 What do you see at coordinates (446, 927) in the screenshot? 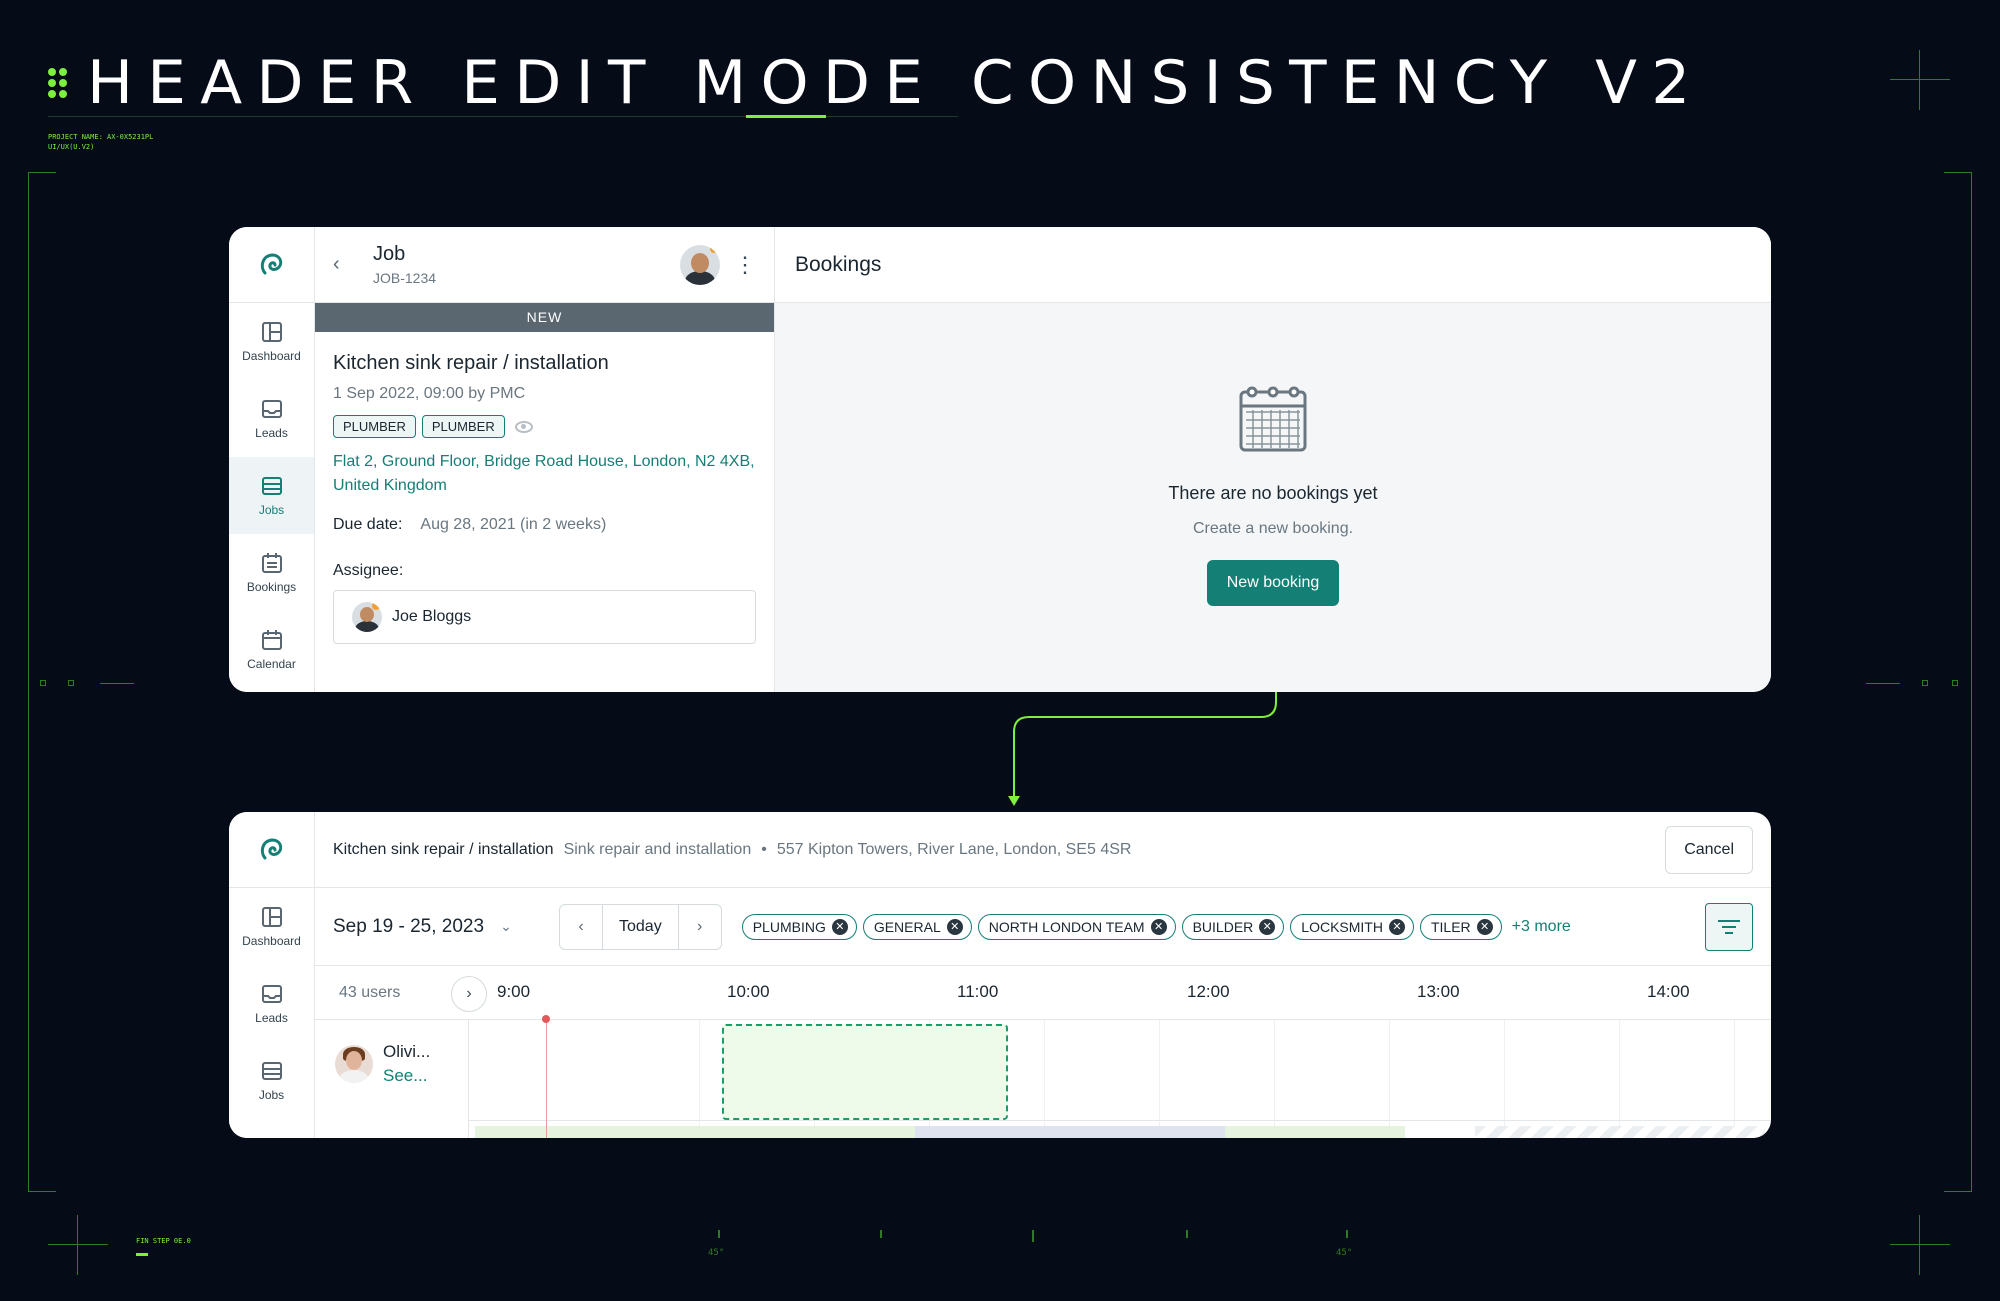
I see `date-range-picker: Sep 19 - 25, 2023 ⌄` at bounding box center [446, 927].